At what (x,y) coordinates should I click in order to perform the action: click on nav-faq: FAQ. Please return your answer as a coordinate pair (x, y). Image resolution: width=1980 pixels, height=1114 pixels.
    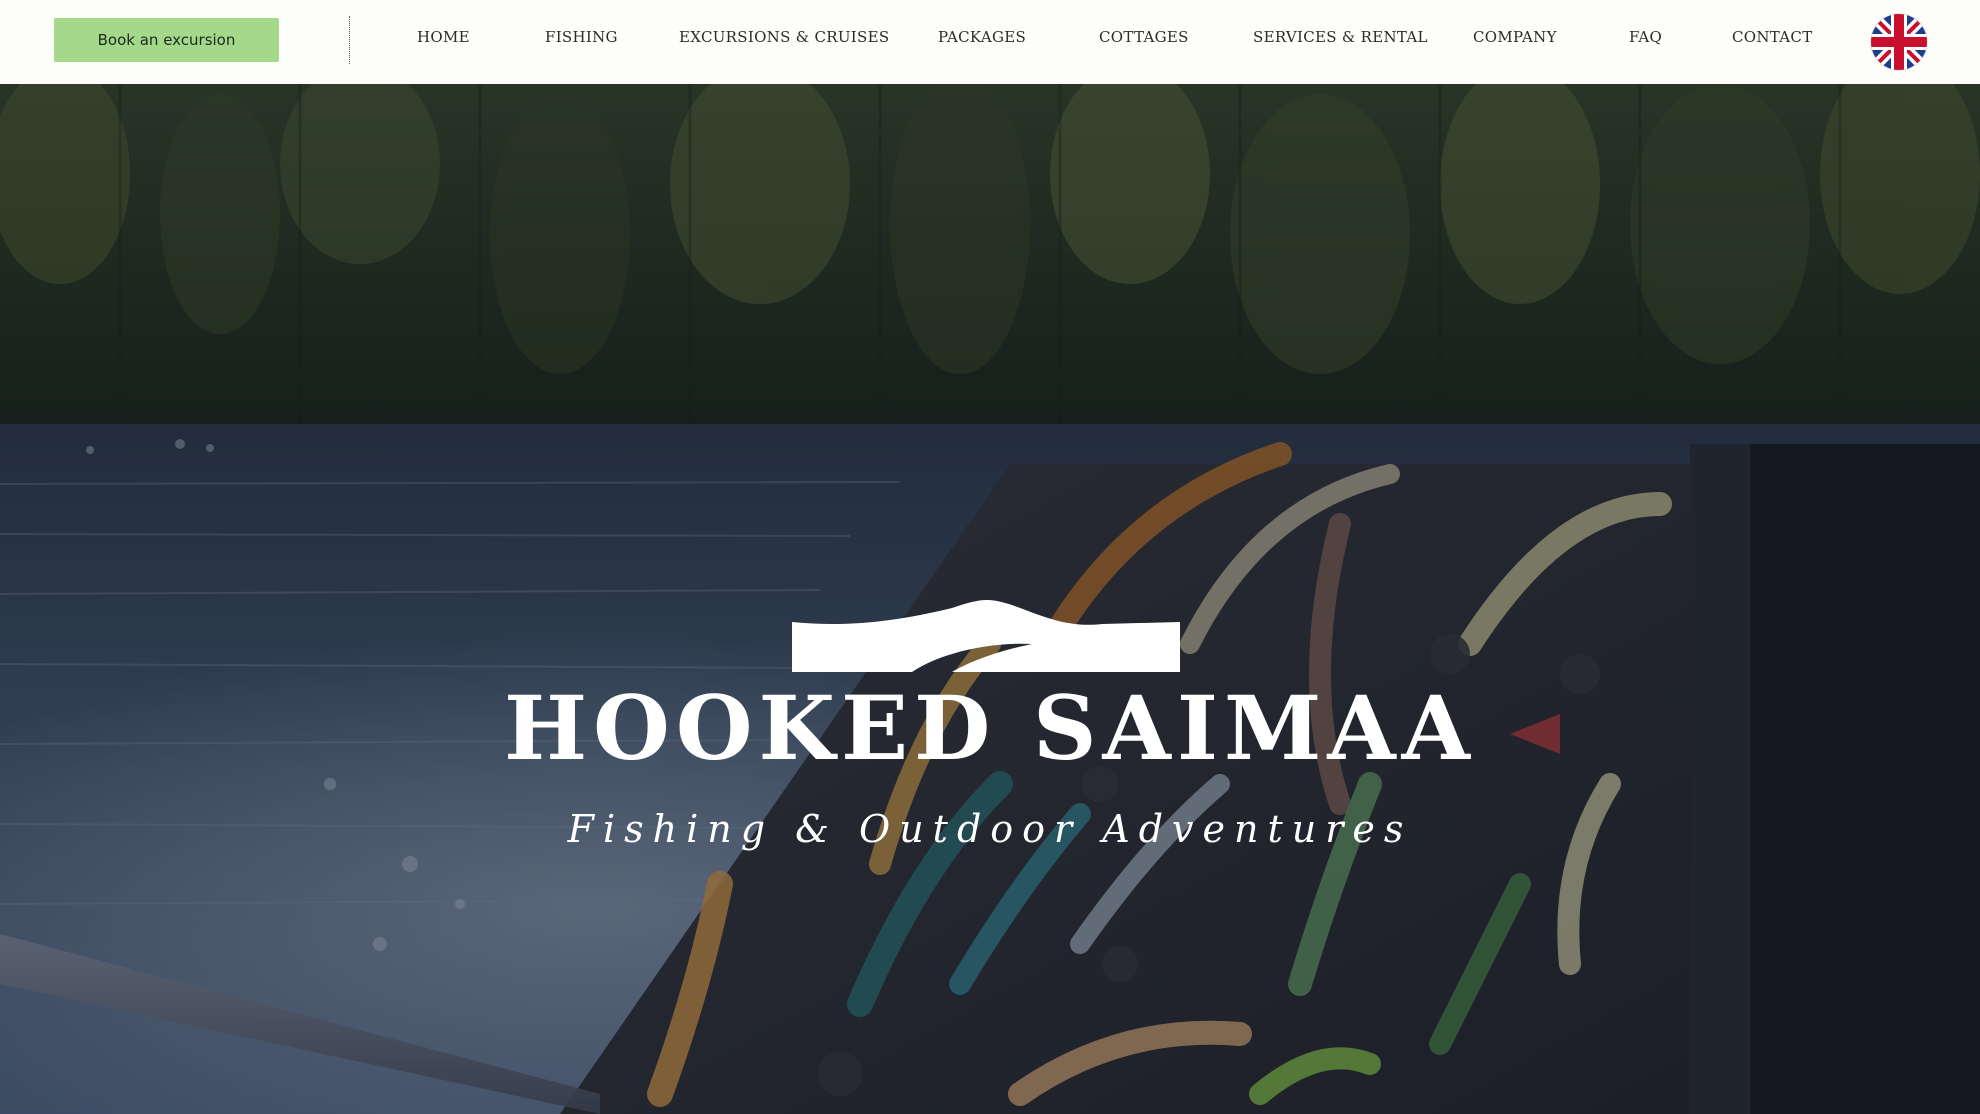
    Looking at the image, I should click on (1645, 37).